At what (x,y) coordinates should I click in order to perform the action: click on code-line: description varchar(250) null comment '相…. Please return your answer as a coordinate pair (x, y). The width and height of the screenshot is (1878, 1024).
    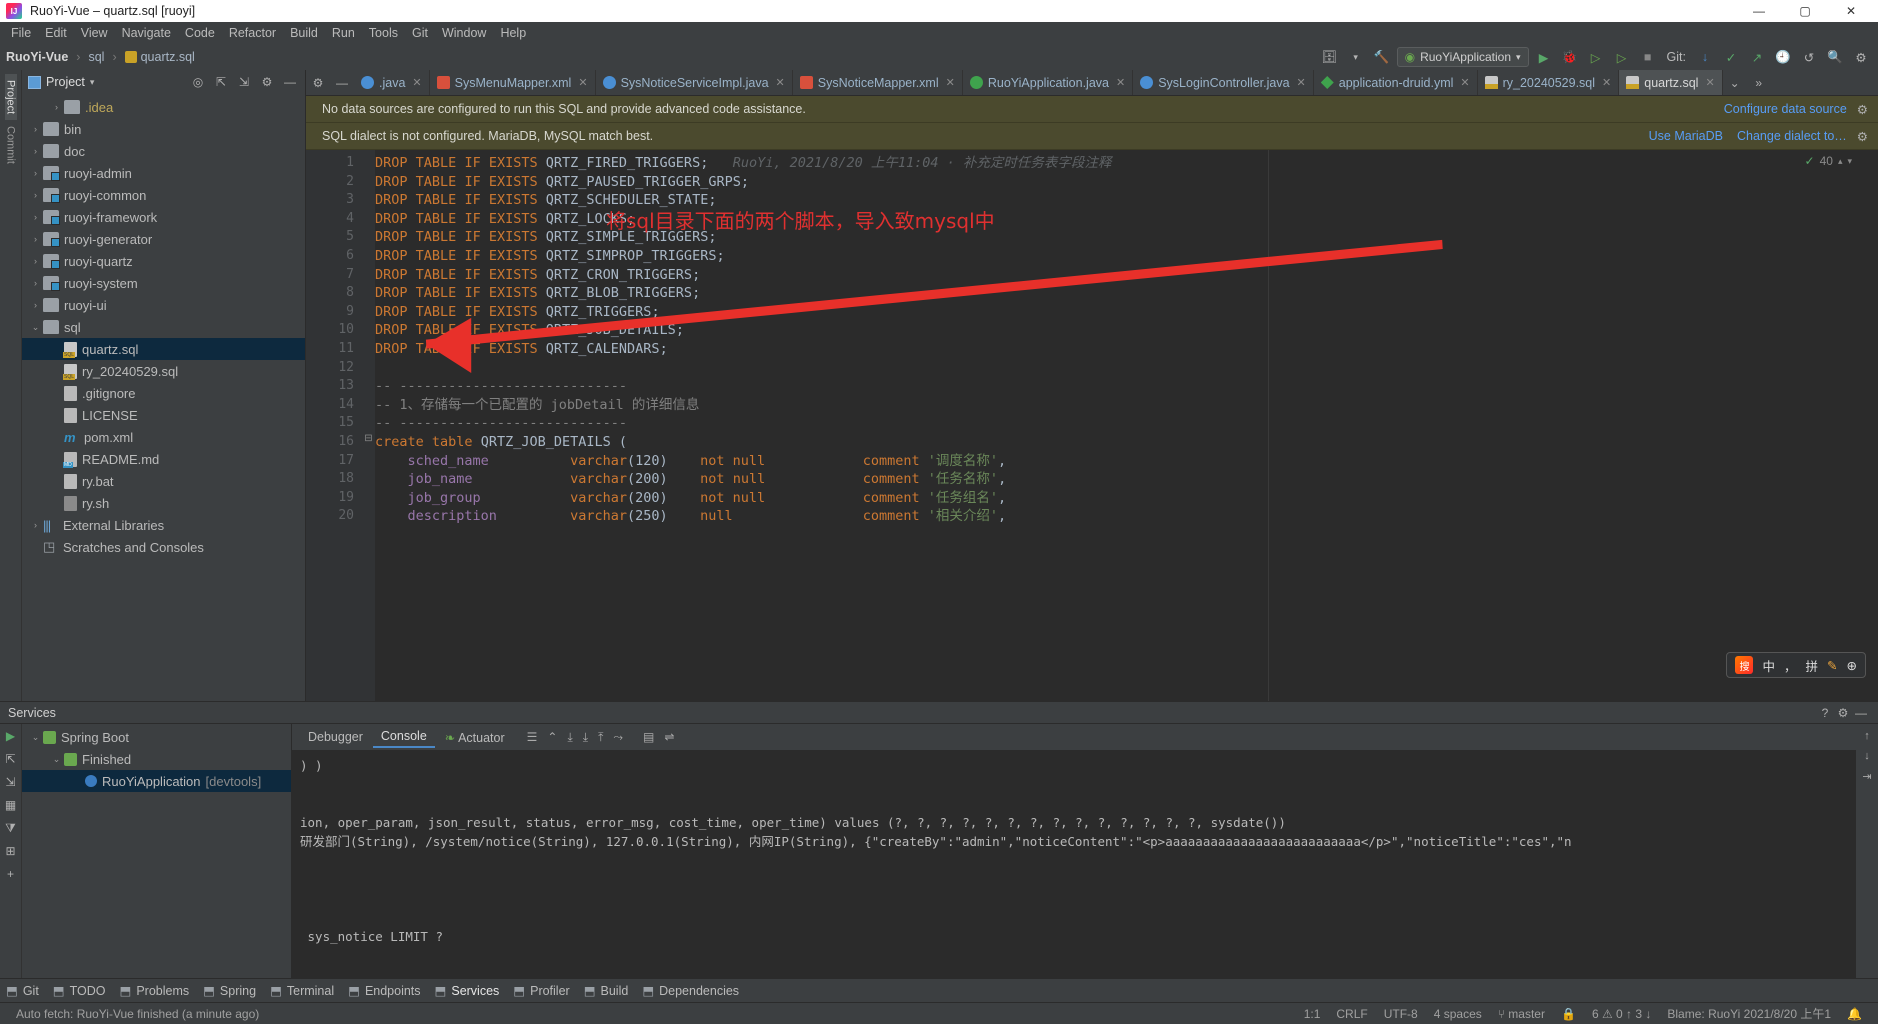
    Looking at the image, I should click on (1126, 516).